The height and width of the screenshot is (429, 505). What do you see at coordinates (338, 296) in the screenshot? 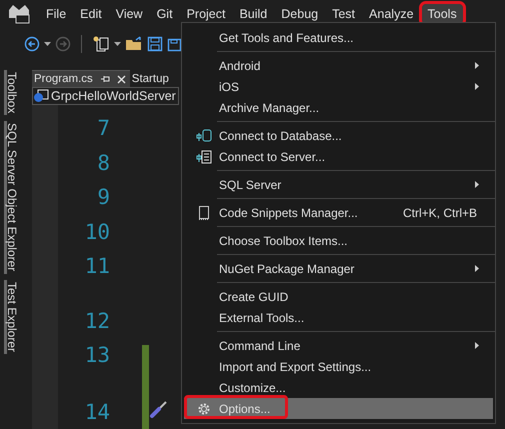
I see `menu-item: Create GUID` at bounding box center [338, 296].